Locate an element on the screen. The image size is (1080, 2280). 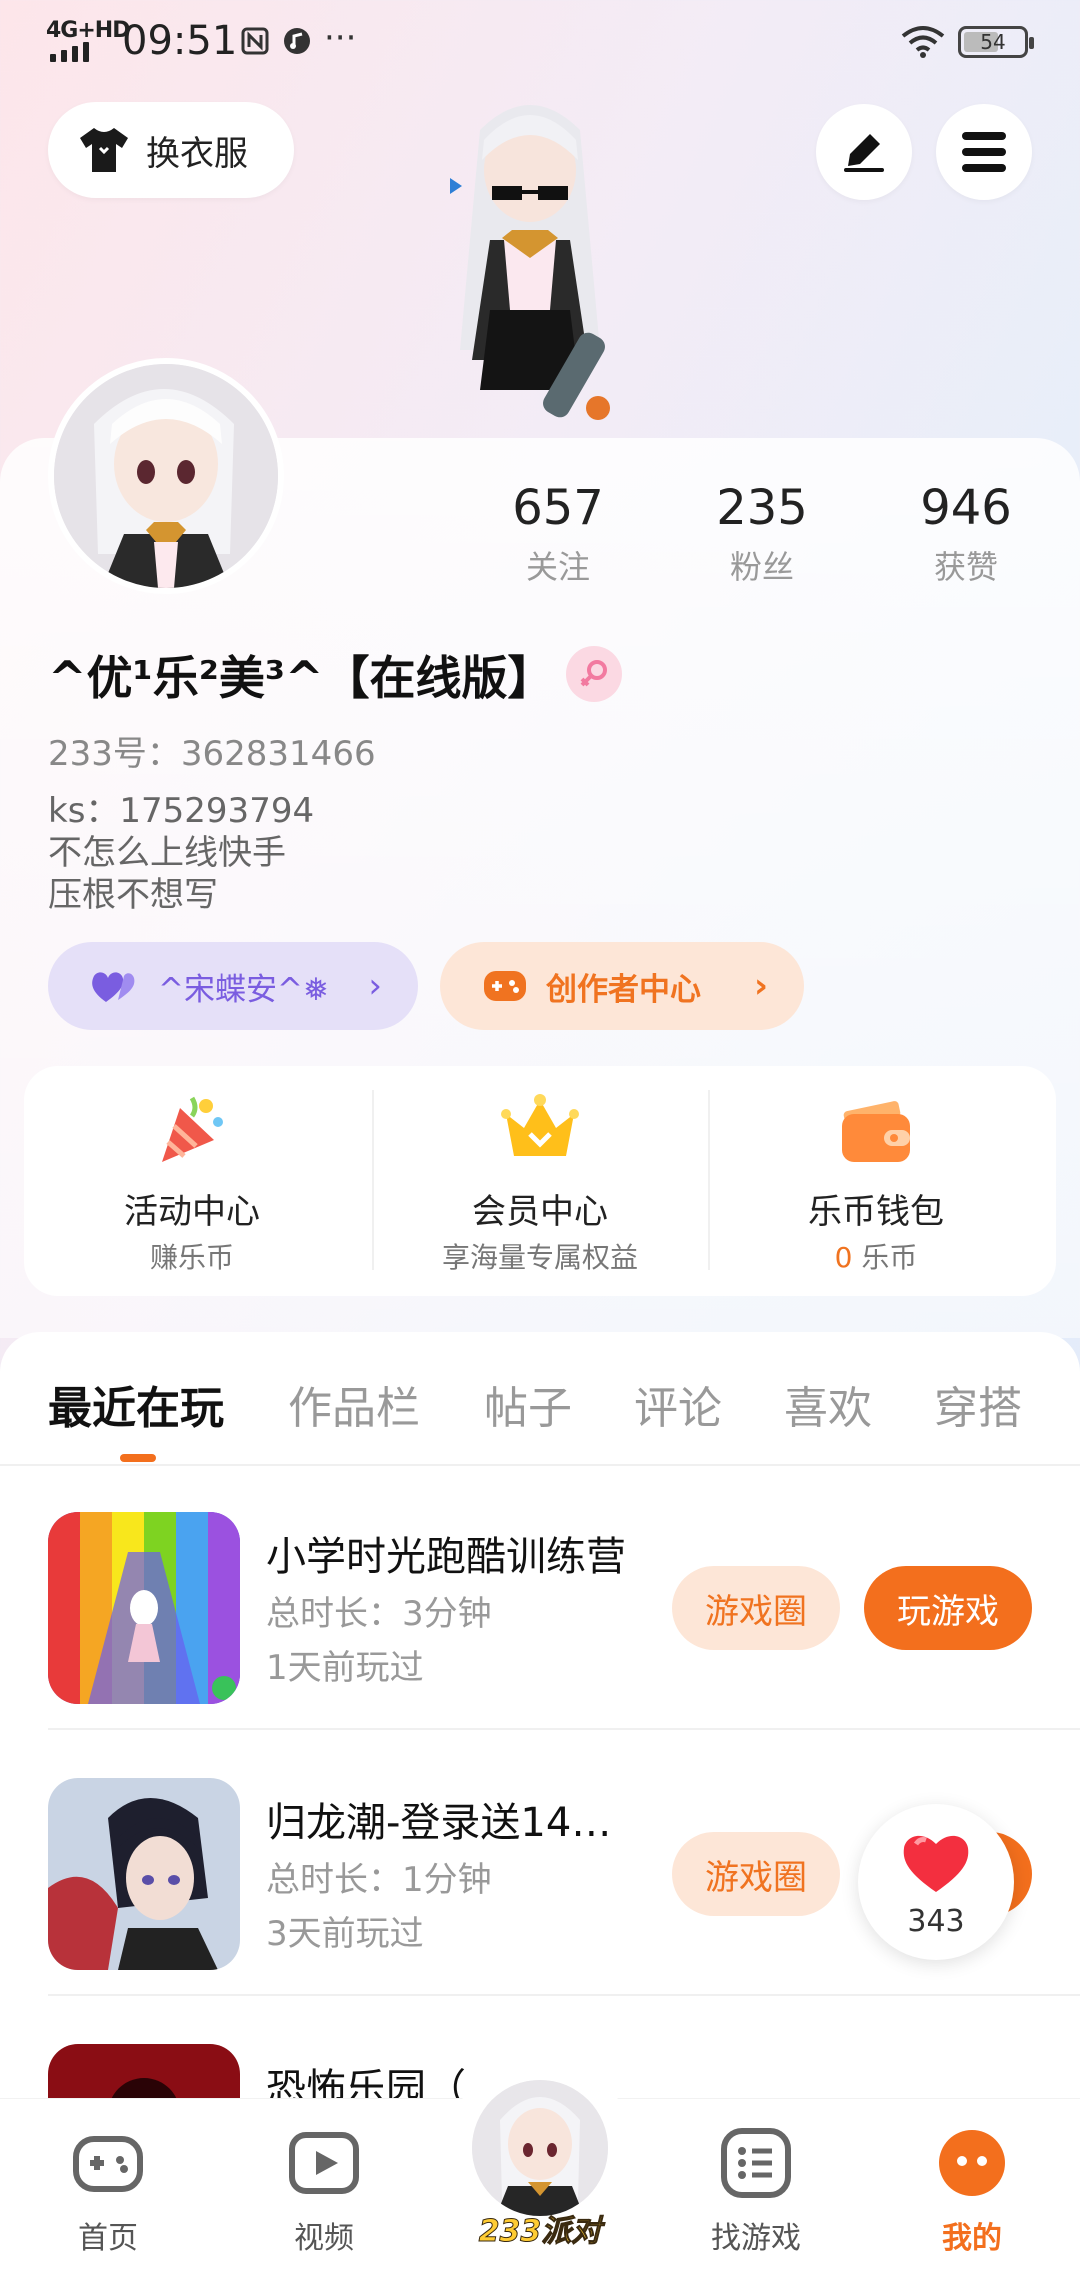
tab-likes: 喜欢 is located at coordinates (828, 1404).